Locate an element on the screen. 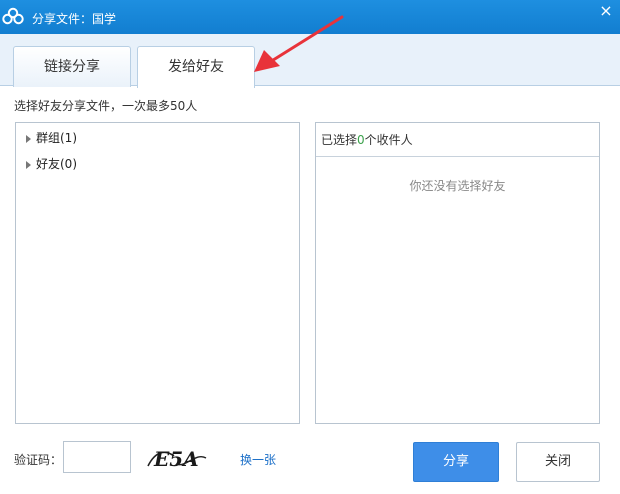 This screenshot has width=620, height=494. tree-item-groups: 群组(1) is located at coordinates (51, 137).